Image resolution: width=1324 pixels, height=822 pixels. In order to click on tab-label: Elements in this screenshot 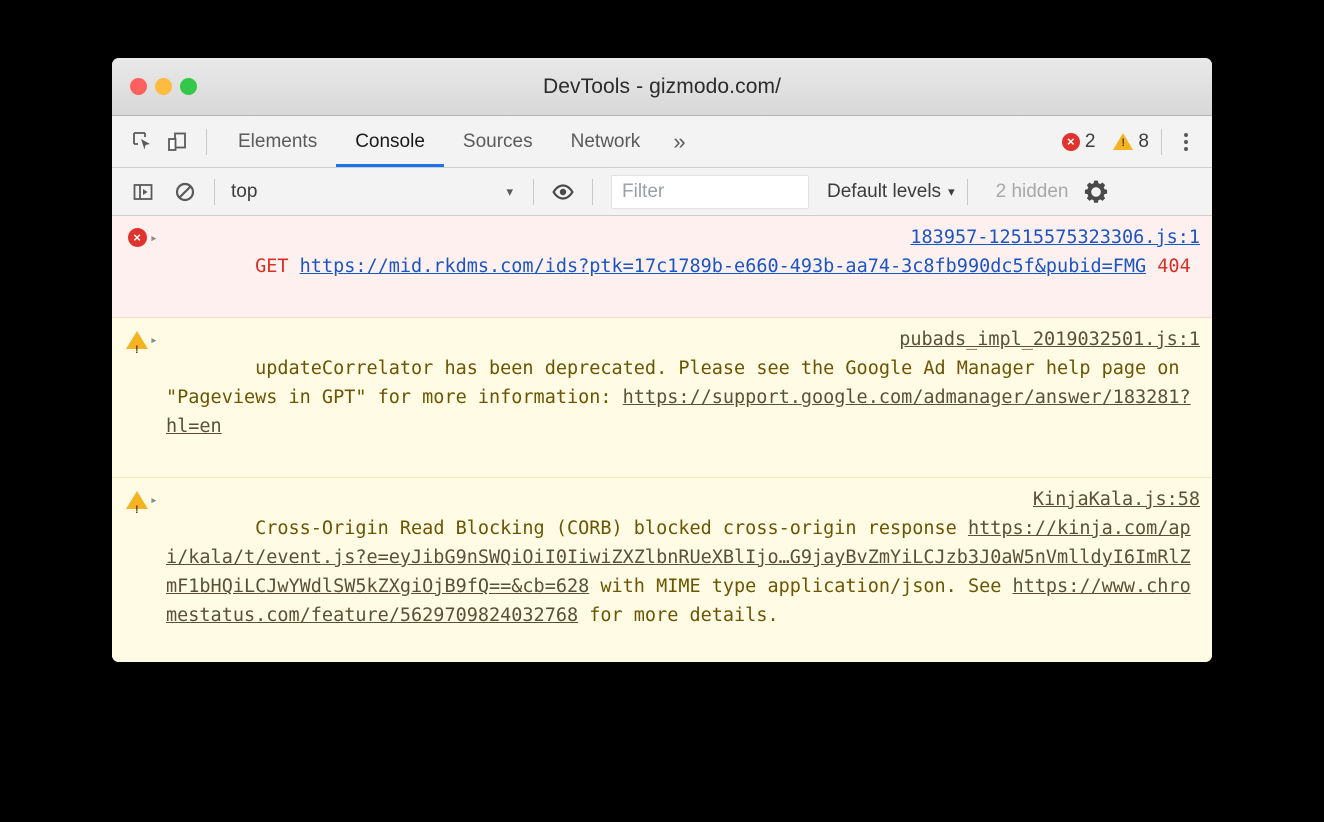, I will do `click(278, 141)`.